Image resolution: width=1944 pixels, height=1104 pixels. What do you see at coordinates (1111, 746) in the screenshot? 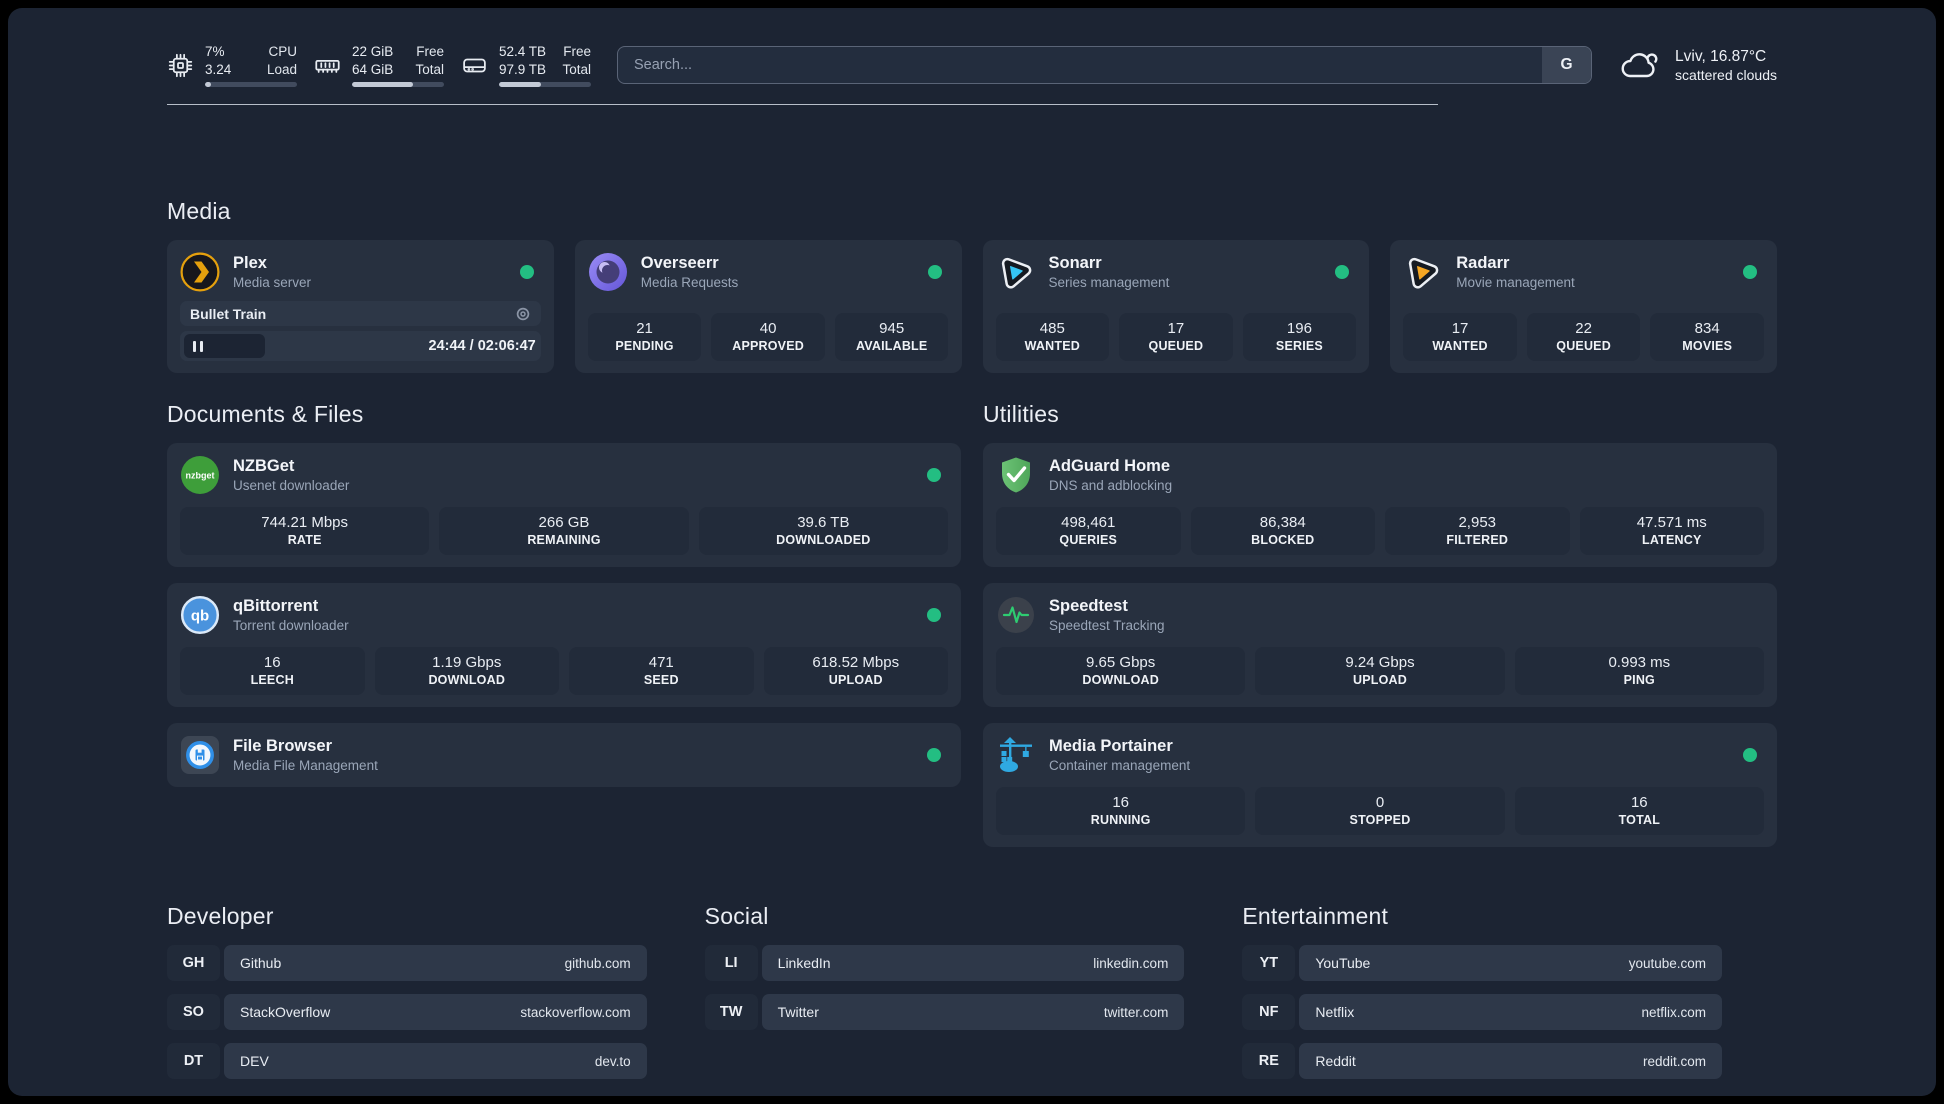
I see `app-title: Media Portainer` at bounding box center [1111, 746].